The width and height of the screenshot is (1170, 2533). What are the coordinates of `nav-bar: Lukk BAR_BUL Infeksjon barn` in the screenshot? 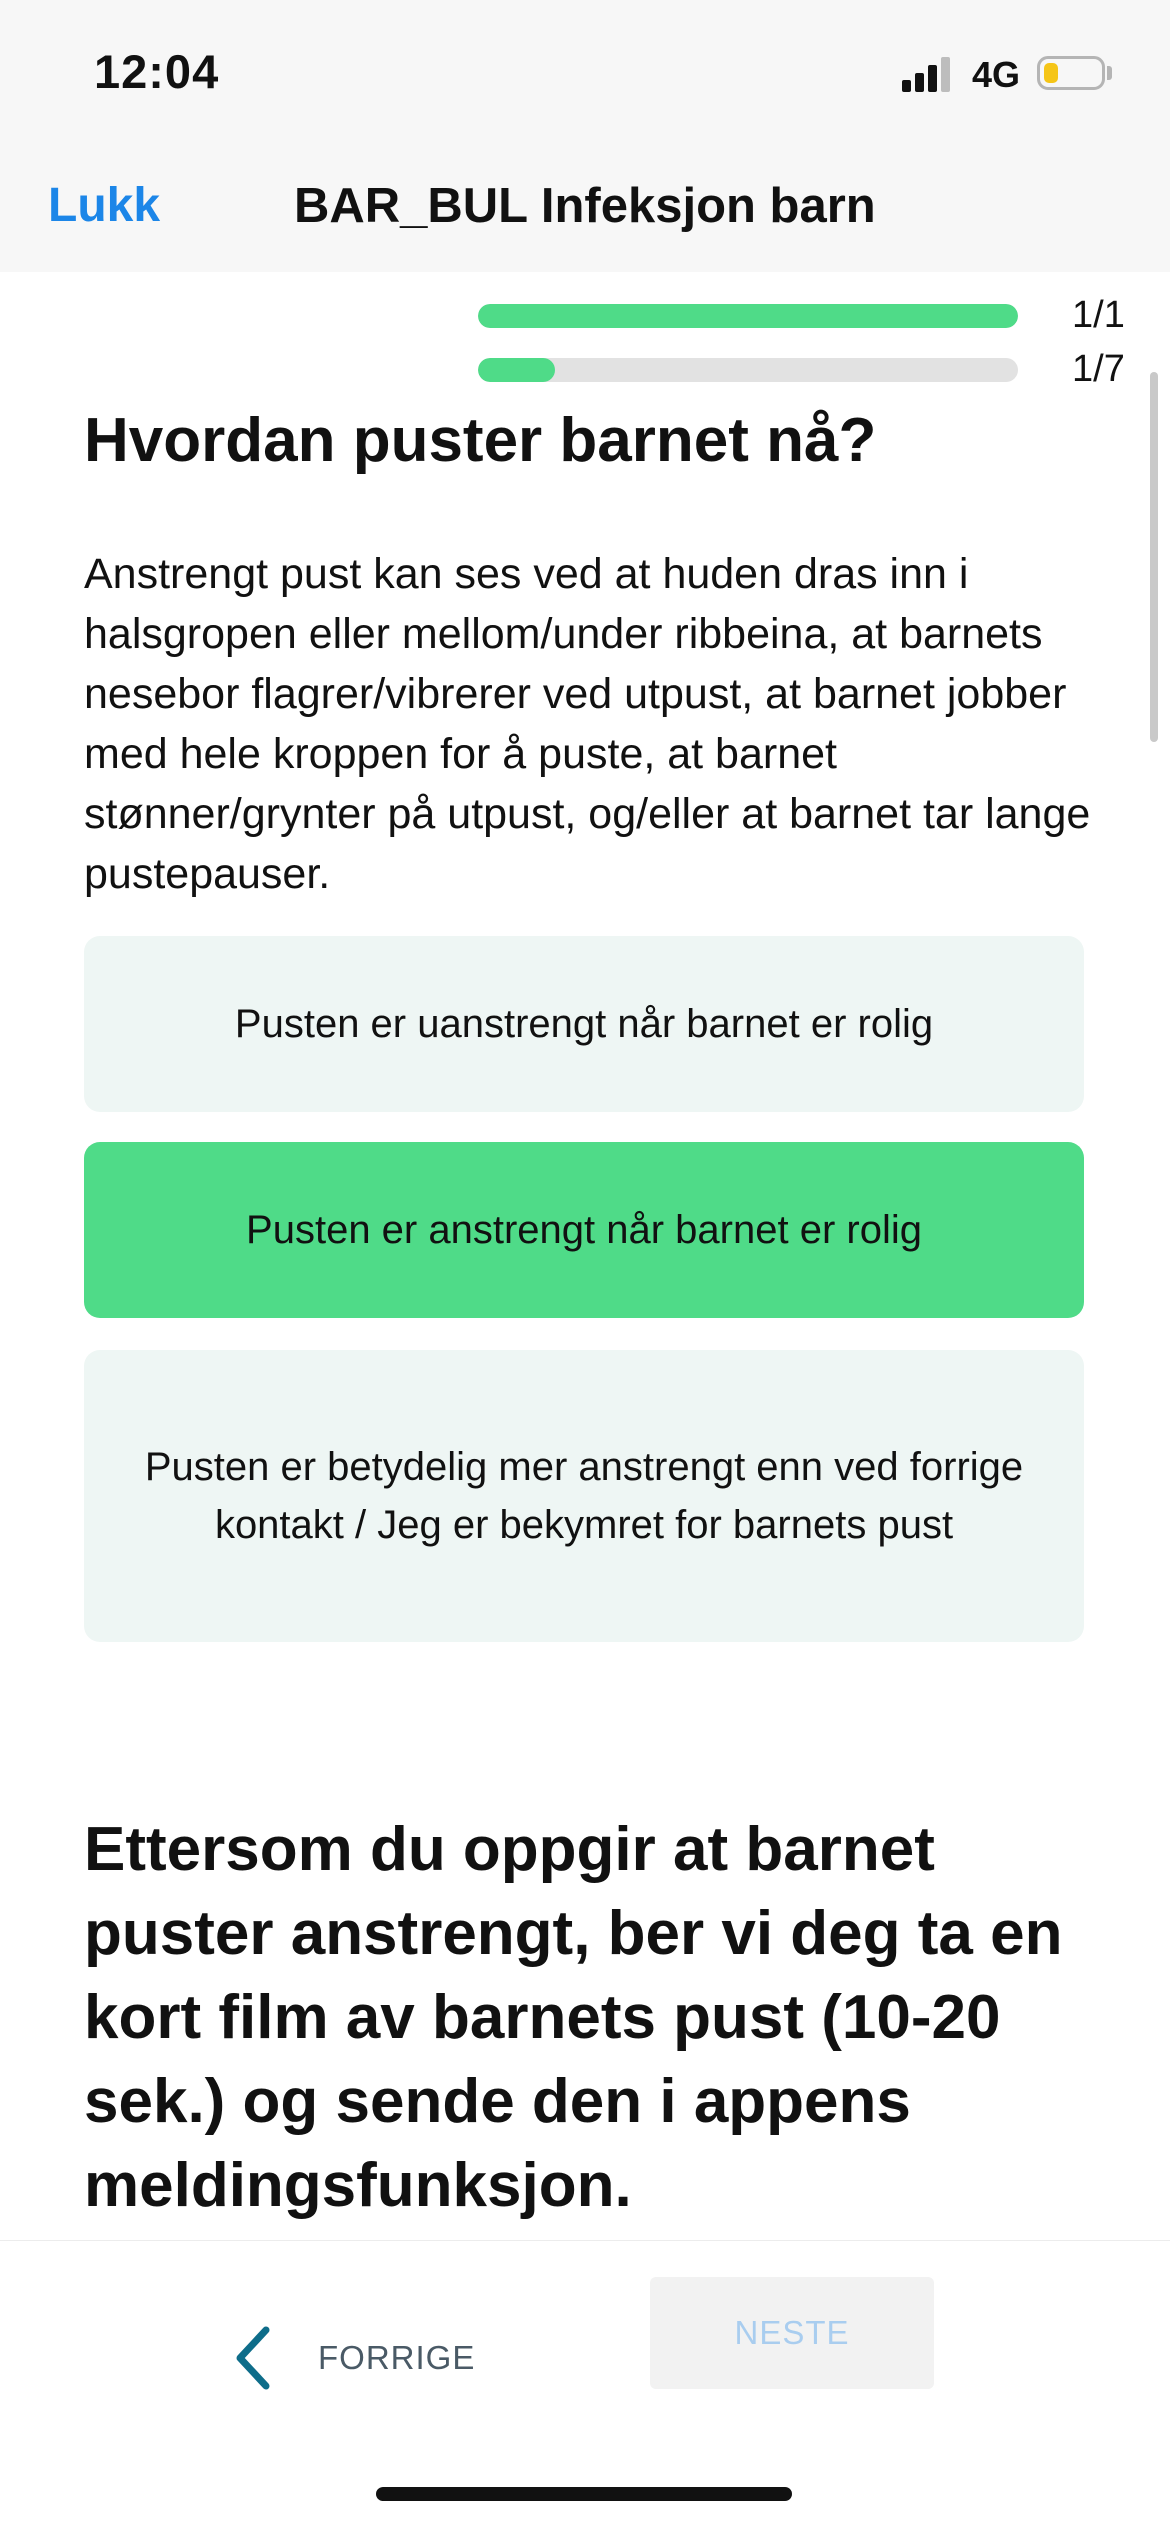 It's located at (585, 206).